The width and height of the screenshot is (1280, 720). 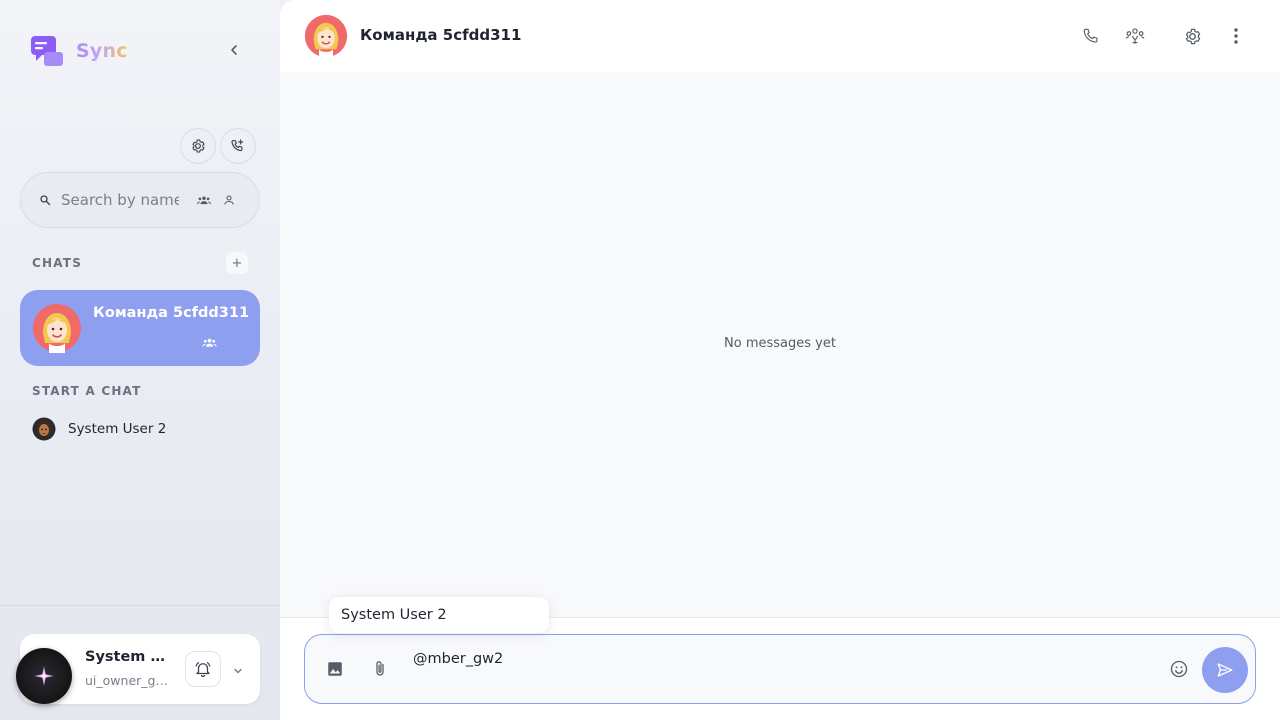 What do you see at coordinates (120, 200) in the screenshot?
I see `search-input` at bounding box center [120, 200].